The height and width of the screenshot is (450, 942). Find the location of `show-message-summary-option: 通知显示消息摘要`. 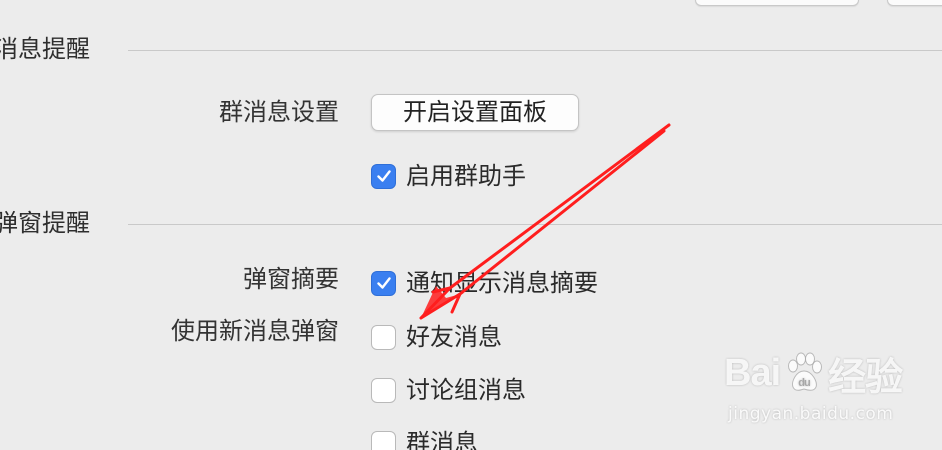

show-message-summary-option: 通知显示消息摘要 is located at coordinates (484, 283).